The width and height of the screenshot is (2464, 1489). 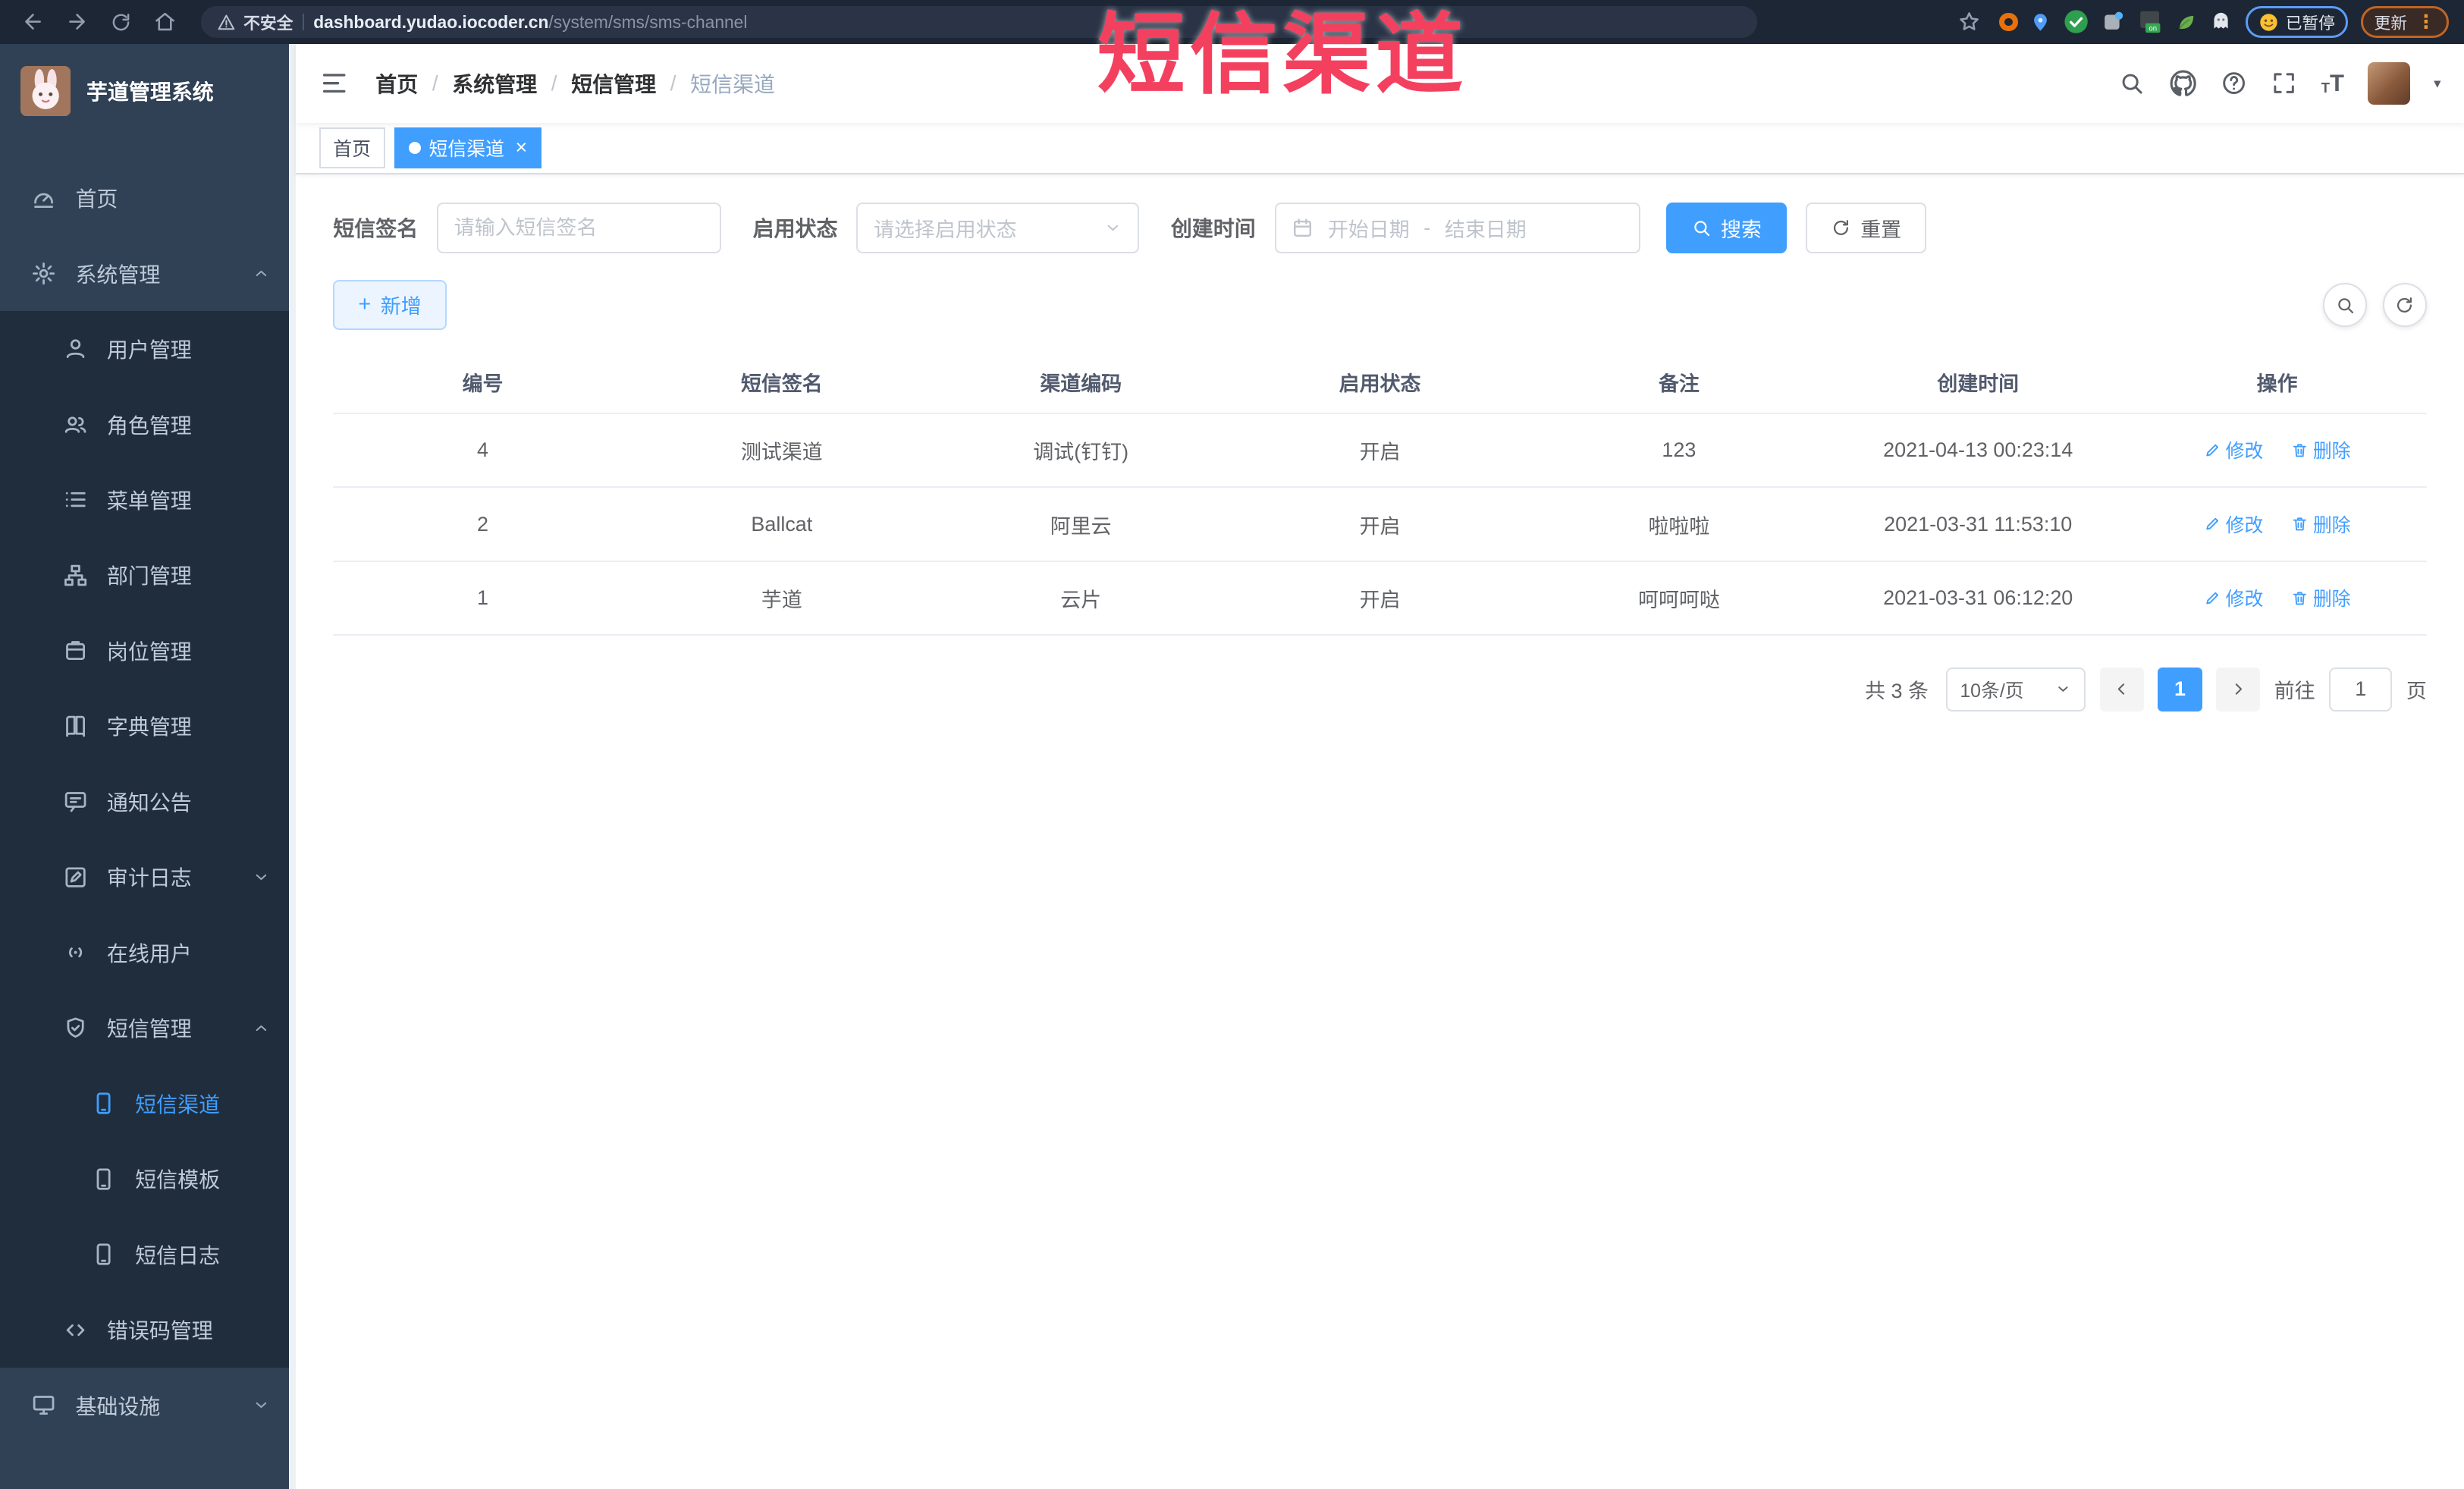 I want to click on sidebar-item-label: 字典管理, so click(x=149, y=727).